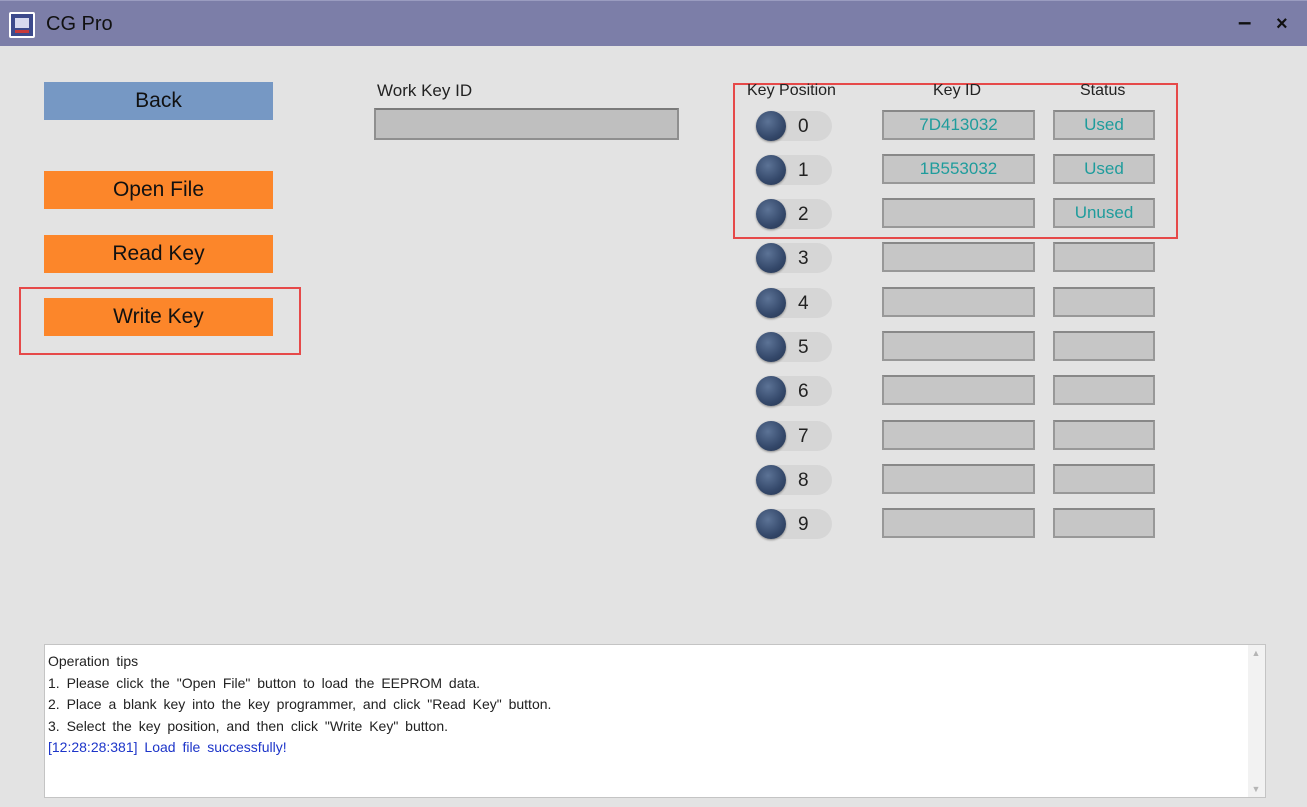  What do you see at coordinates (791, 90) in the screenshot?
I see `key-position-header: Key Position` at bounding box center [791, 90].